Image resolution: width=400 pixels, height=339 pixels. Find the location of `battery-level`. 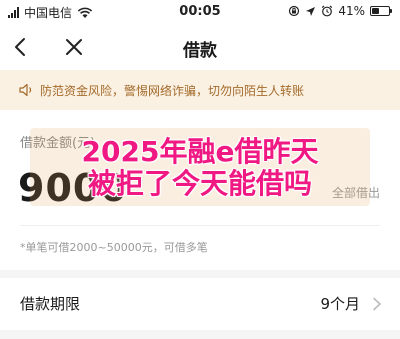

battery-level is located at coordinates (375, 11).